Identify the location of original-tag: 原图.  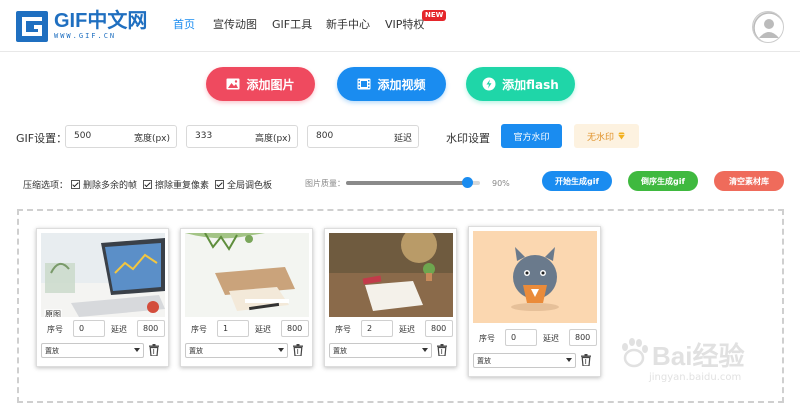
(53, 313).